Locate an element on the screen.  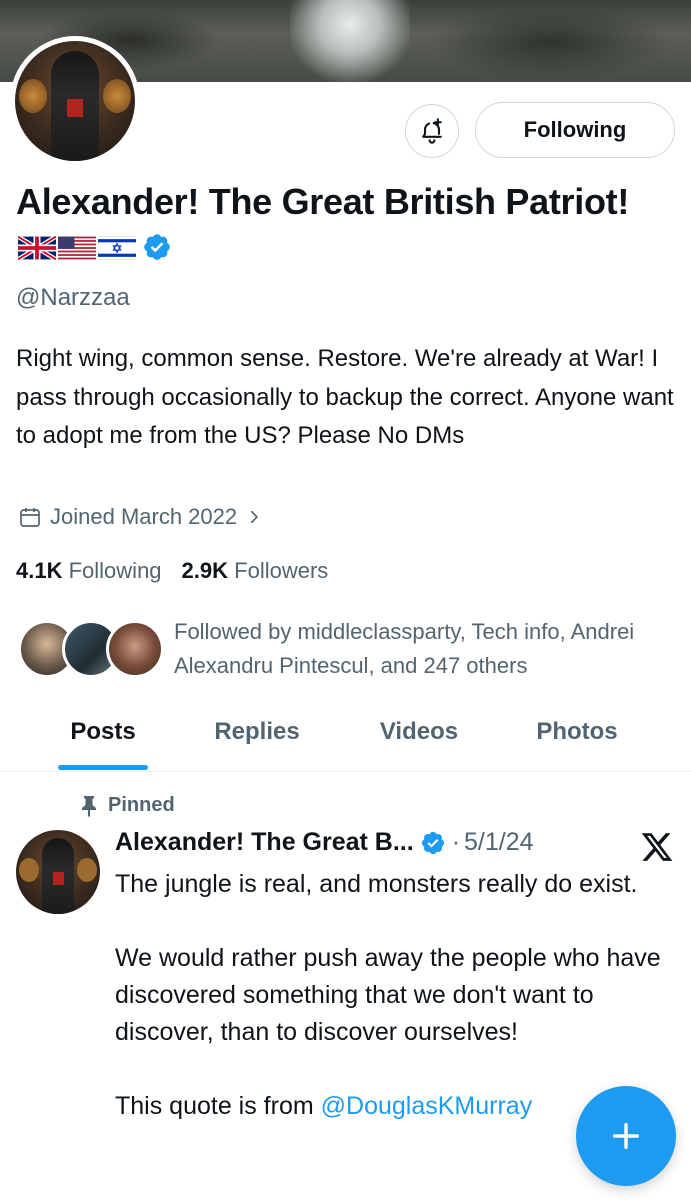
profile-tabs: Posts Replies Videos Photos is located at coordinates (345, 736).